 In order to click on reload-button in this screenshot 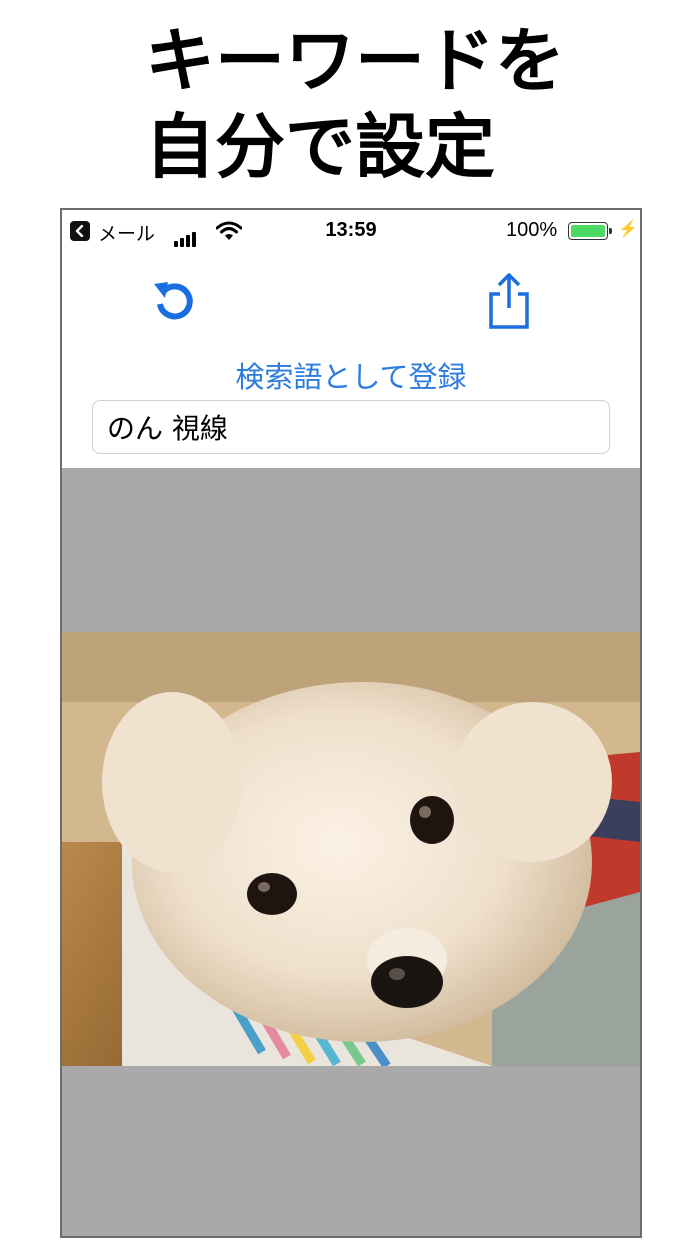, I will do `click(174, 300)`.